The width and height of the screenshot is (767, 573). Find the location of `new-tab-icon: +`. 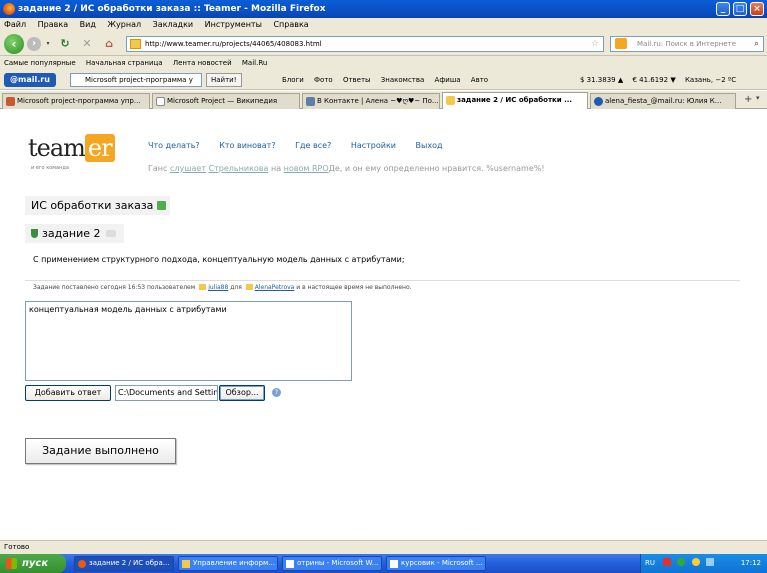

new-tab-icon: + is located at coordinates (748, 99).